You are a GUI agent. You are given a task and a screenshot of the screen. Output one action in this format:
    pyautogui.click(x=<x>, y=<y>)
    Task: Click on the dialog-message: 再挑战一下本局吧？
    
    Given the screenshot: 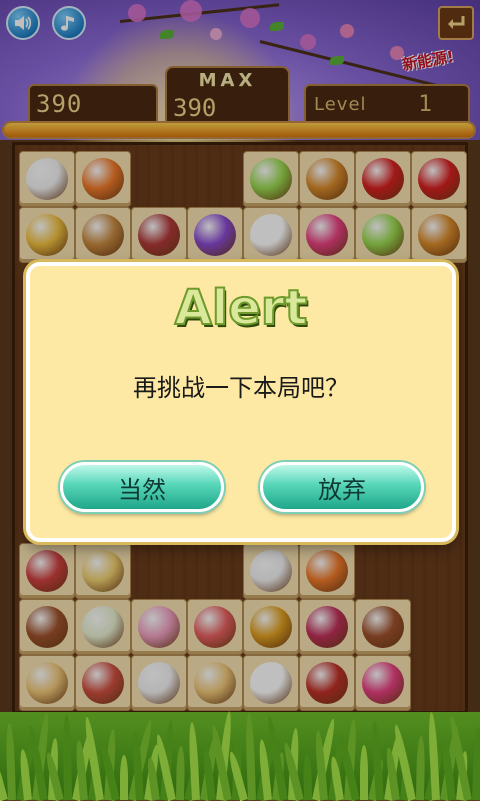 What is the action you would take?
    pyautogui.click(x=241, y=388)
    